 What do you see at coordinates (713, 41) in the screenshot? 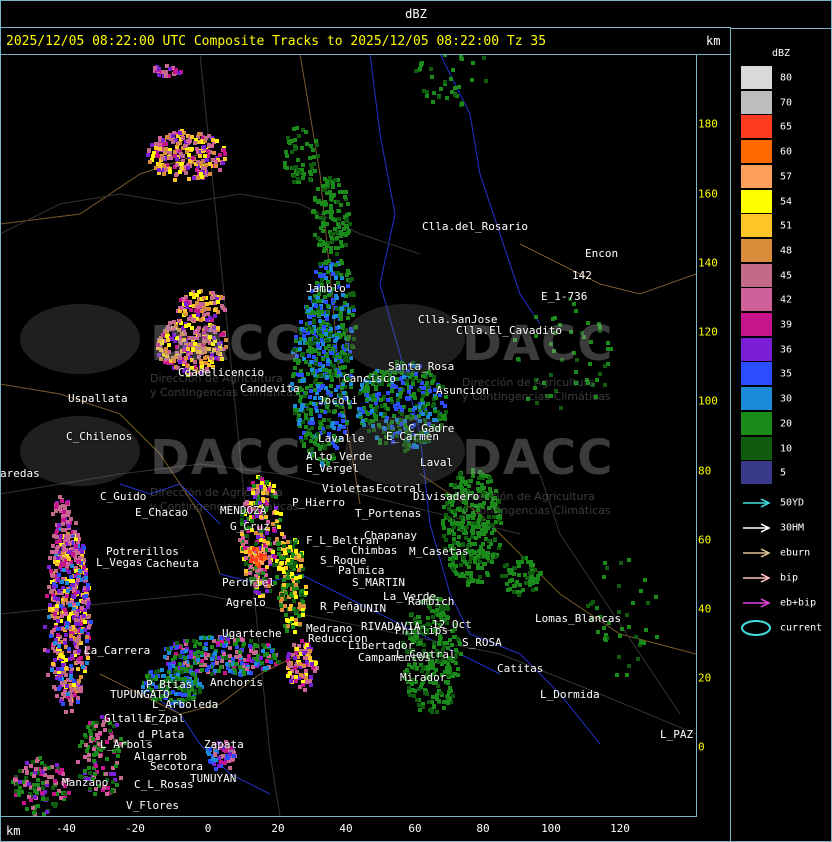
I see `km-unit-label-top: km` at bounding box center [713, 41].